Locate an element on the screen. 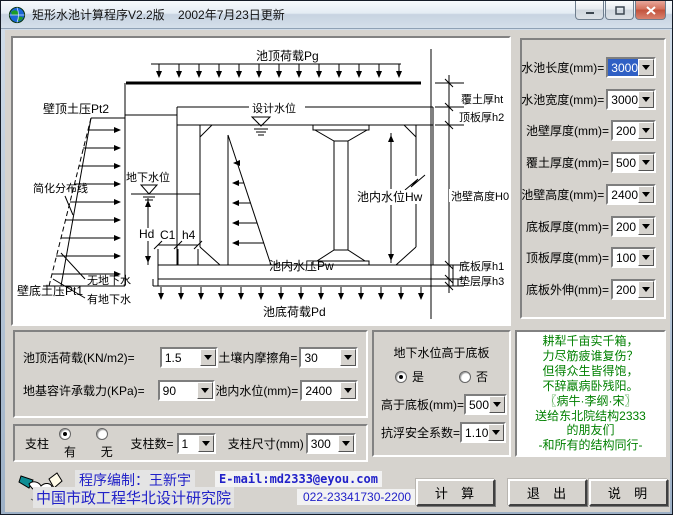 This screenshot has height=515, width=673. label-dim-cover: 覆土厚ht is located at coordinates (482, 99).